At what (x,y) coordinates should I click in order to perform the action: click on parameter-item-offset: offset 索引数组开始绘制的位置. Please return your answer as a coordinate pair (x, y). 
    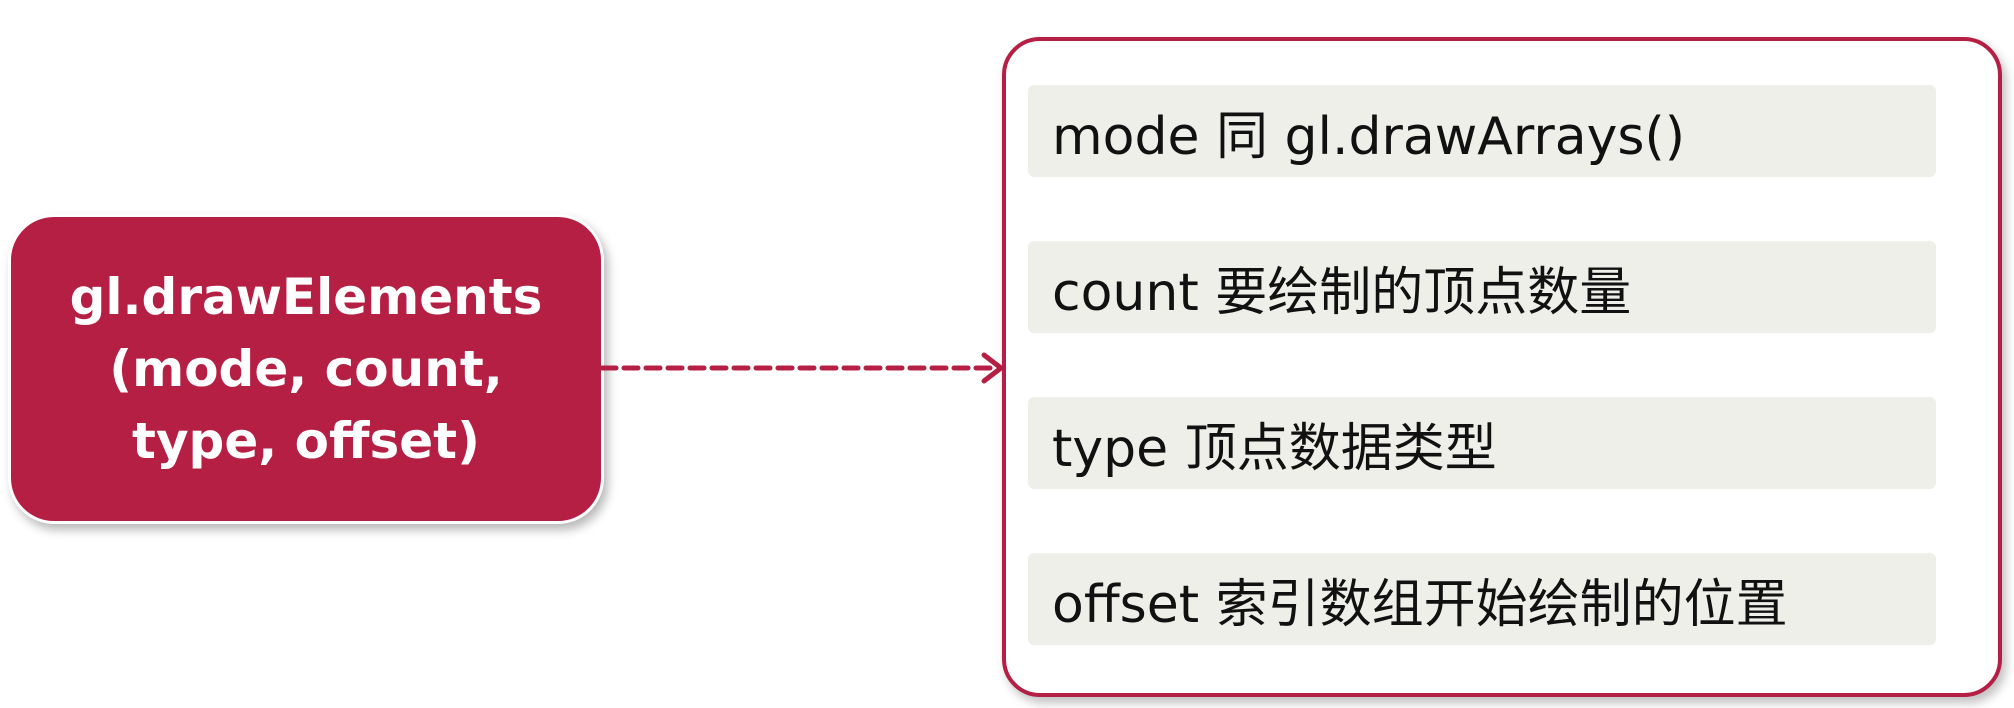
    Looking at the image, I should click on (1482, 599).